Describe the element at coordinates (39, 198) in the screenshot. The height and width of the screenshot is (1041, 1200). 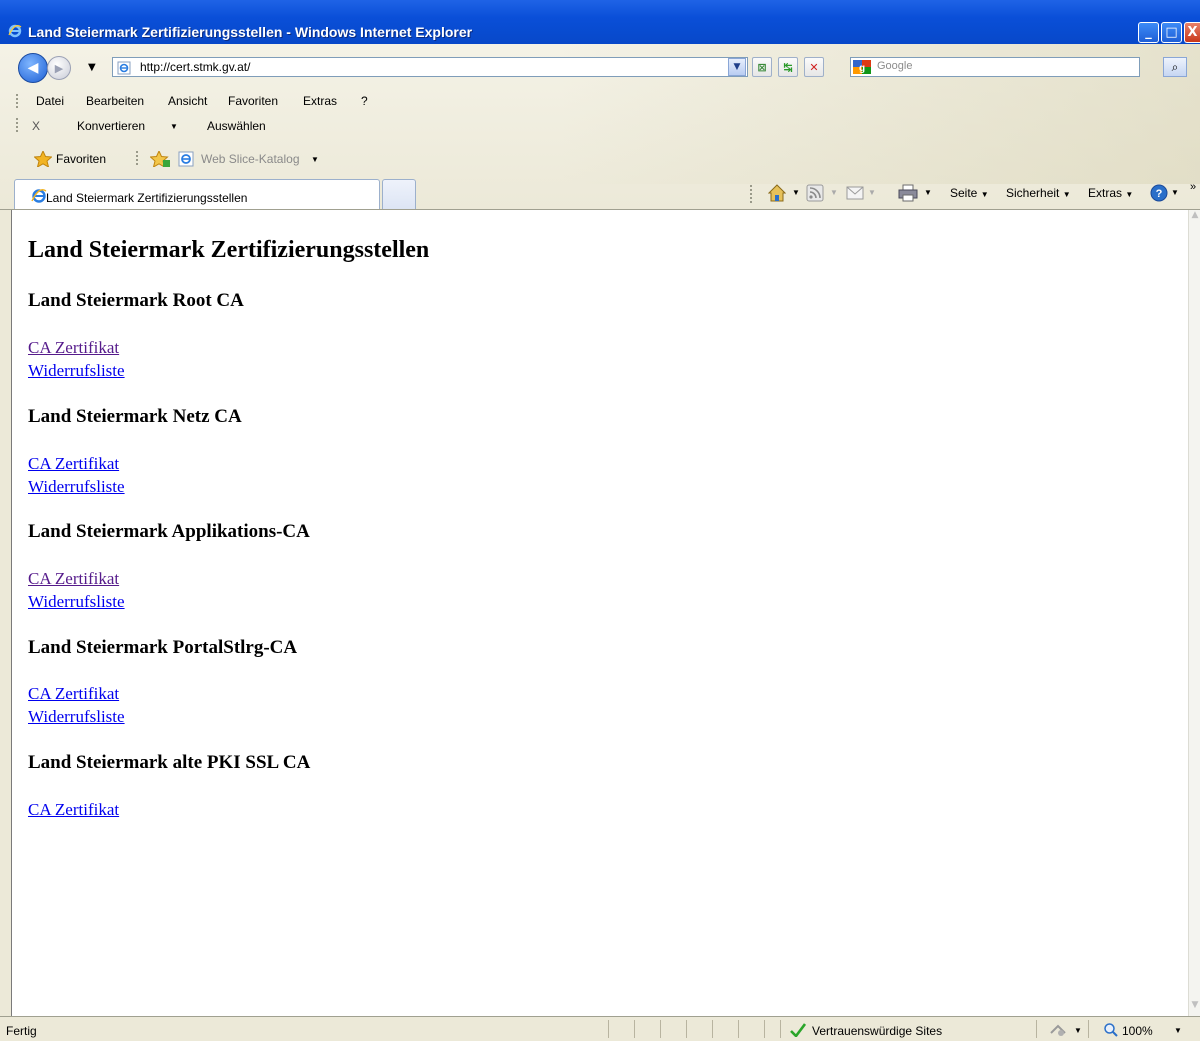
I see `ie-tab-icon` at that location.